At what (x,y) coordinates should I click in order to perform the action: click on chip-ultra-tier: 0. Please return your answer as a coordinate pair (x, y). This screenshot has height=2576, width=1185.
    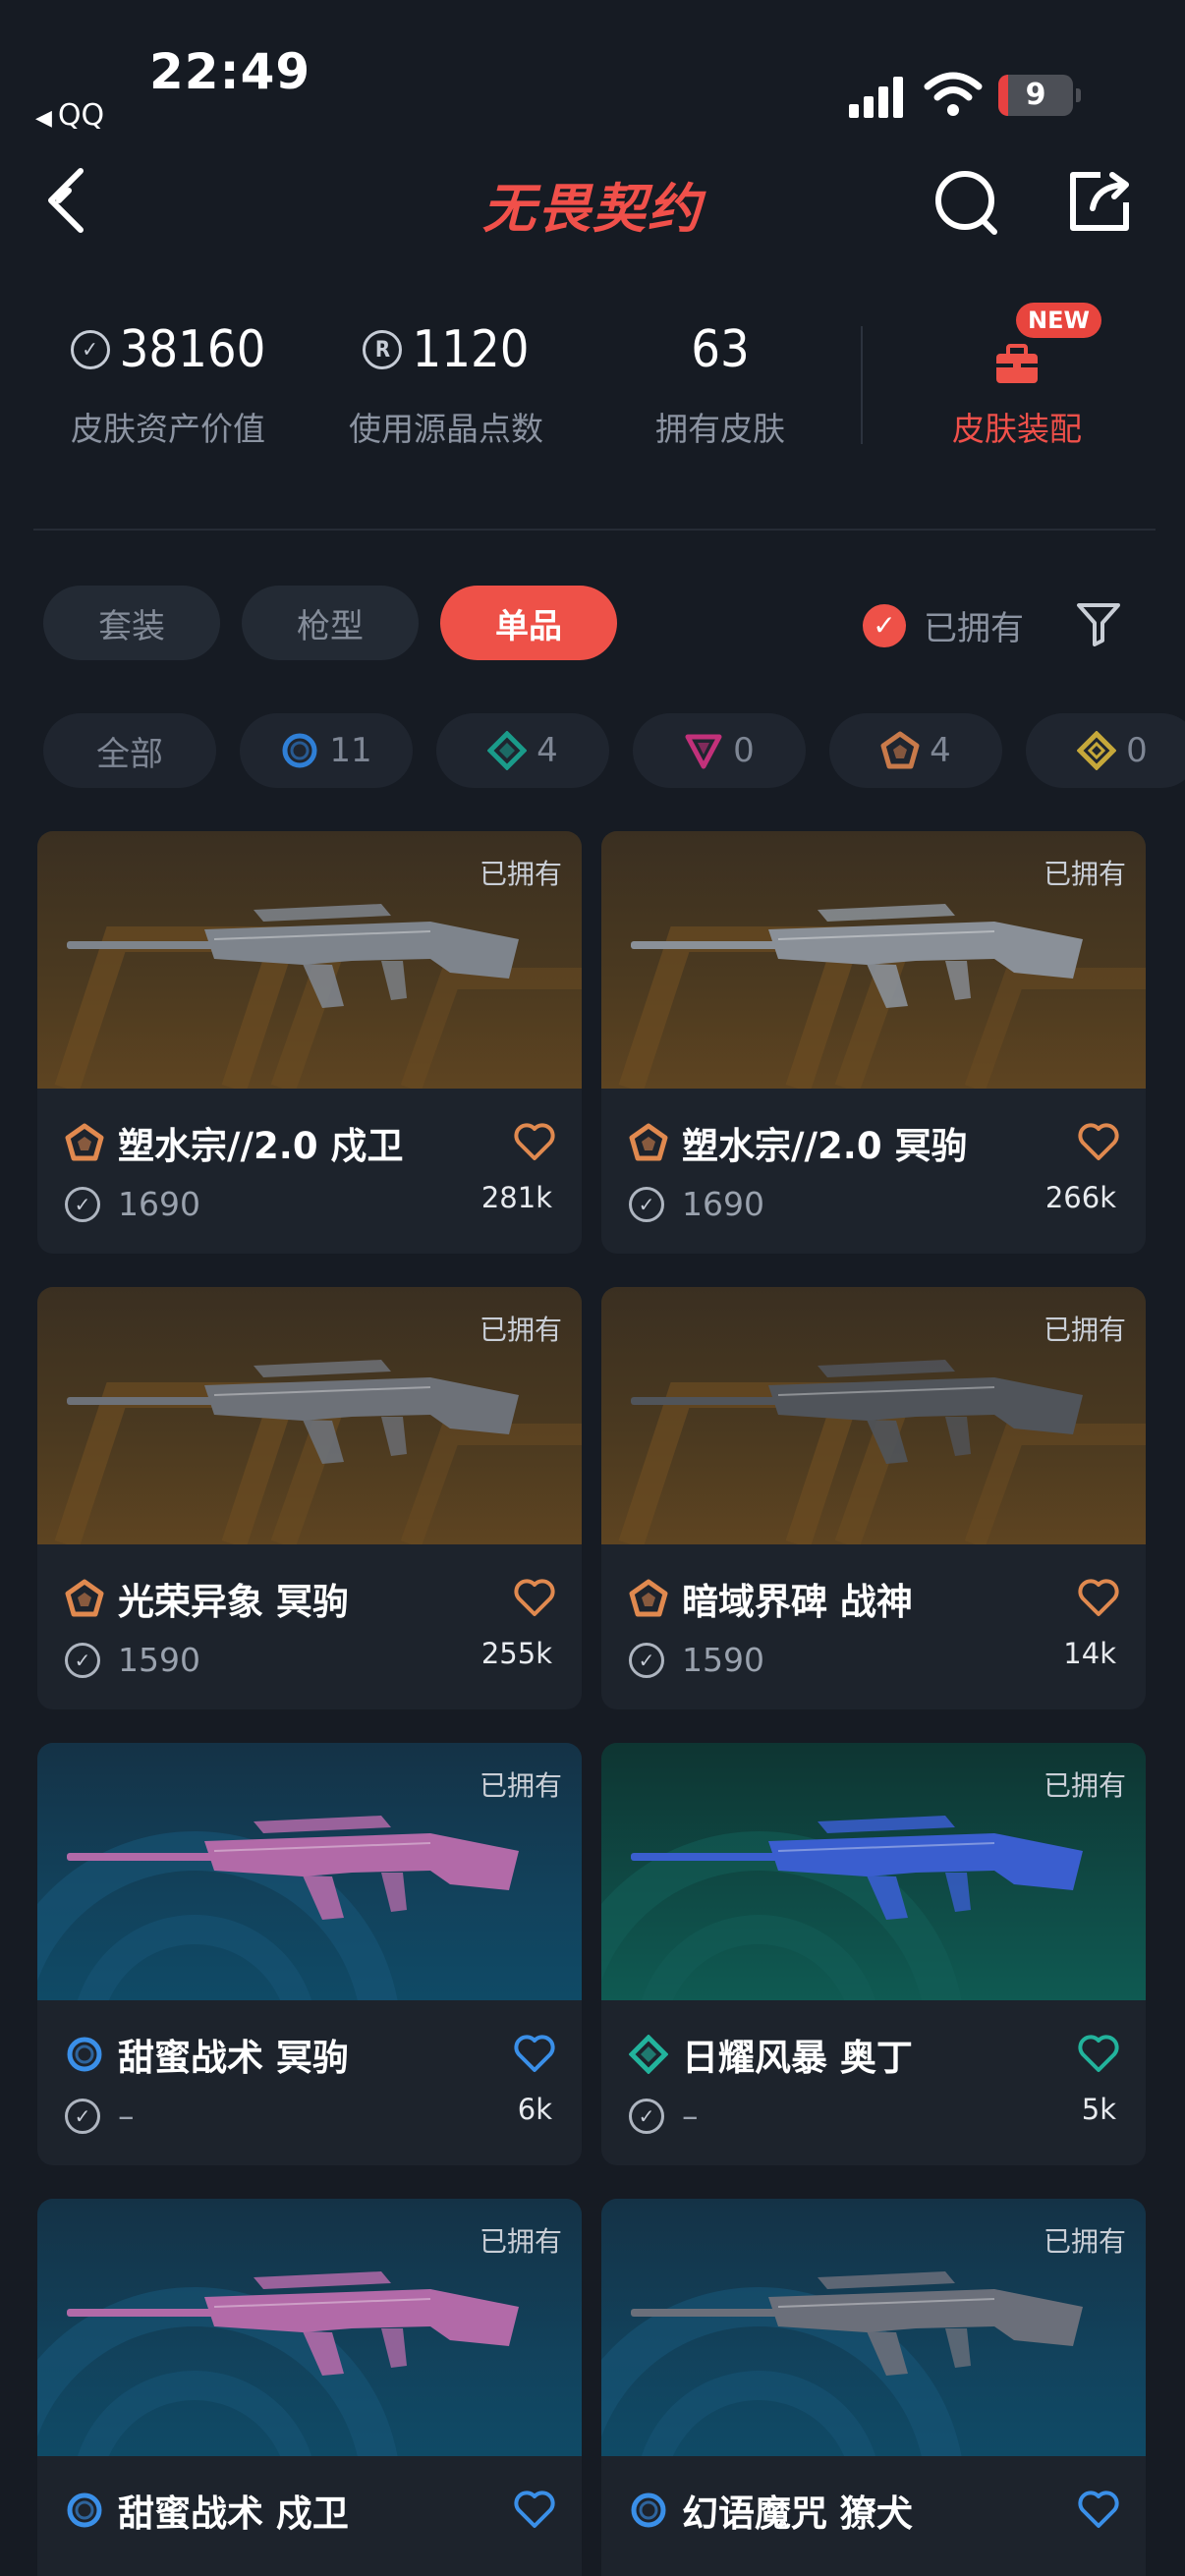
    Looking at the image, I should click on (1106, 750).